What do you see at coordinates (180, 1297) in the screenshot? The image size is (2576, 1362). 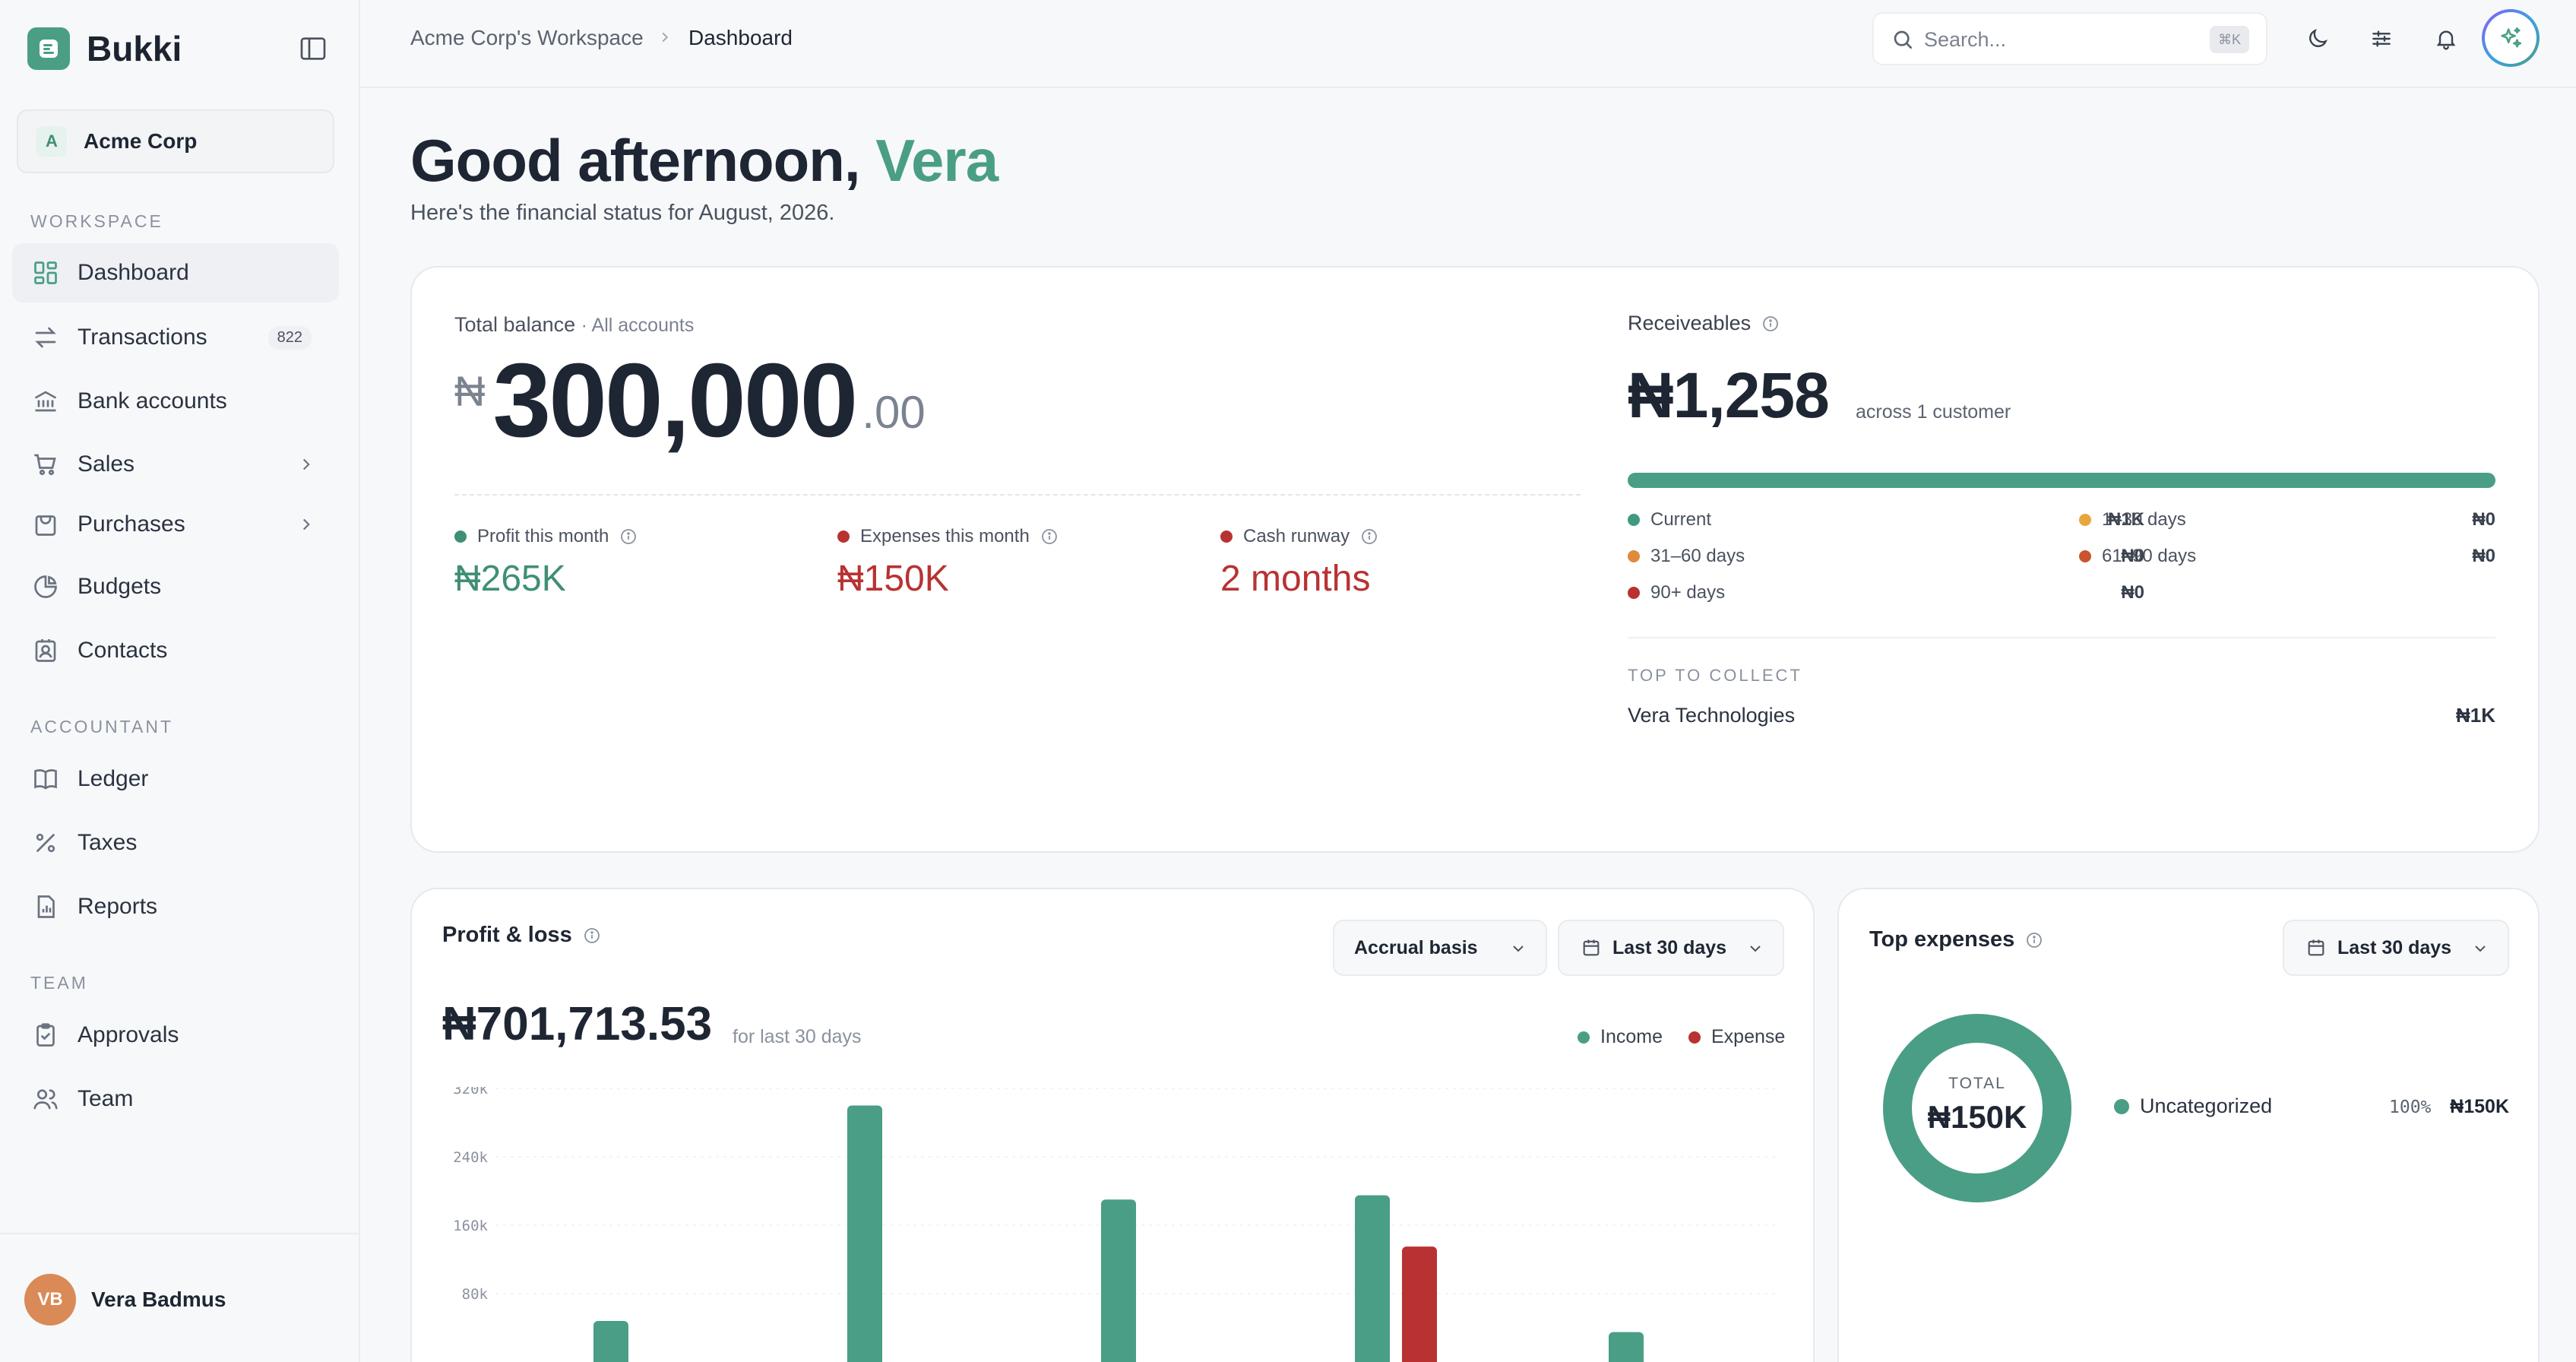 I see `user-profile: VB Vera Badmus` at bounding box center [180, 1297].